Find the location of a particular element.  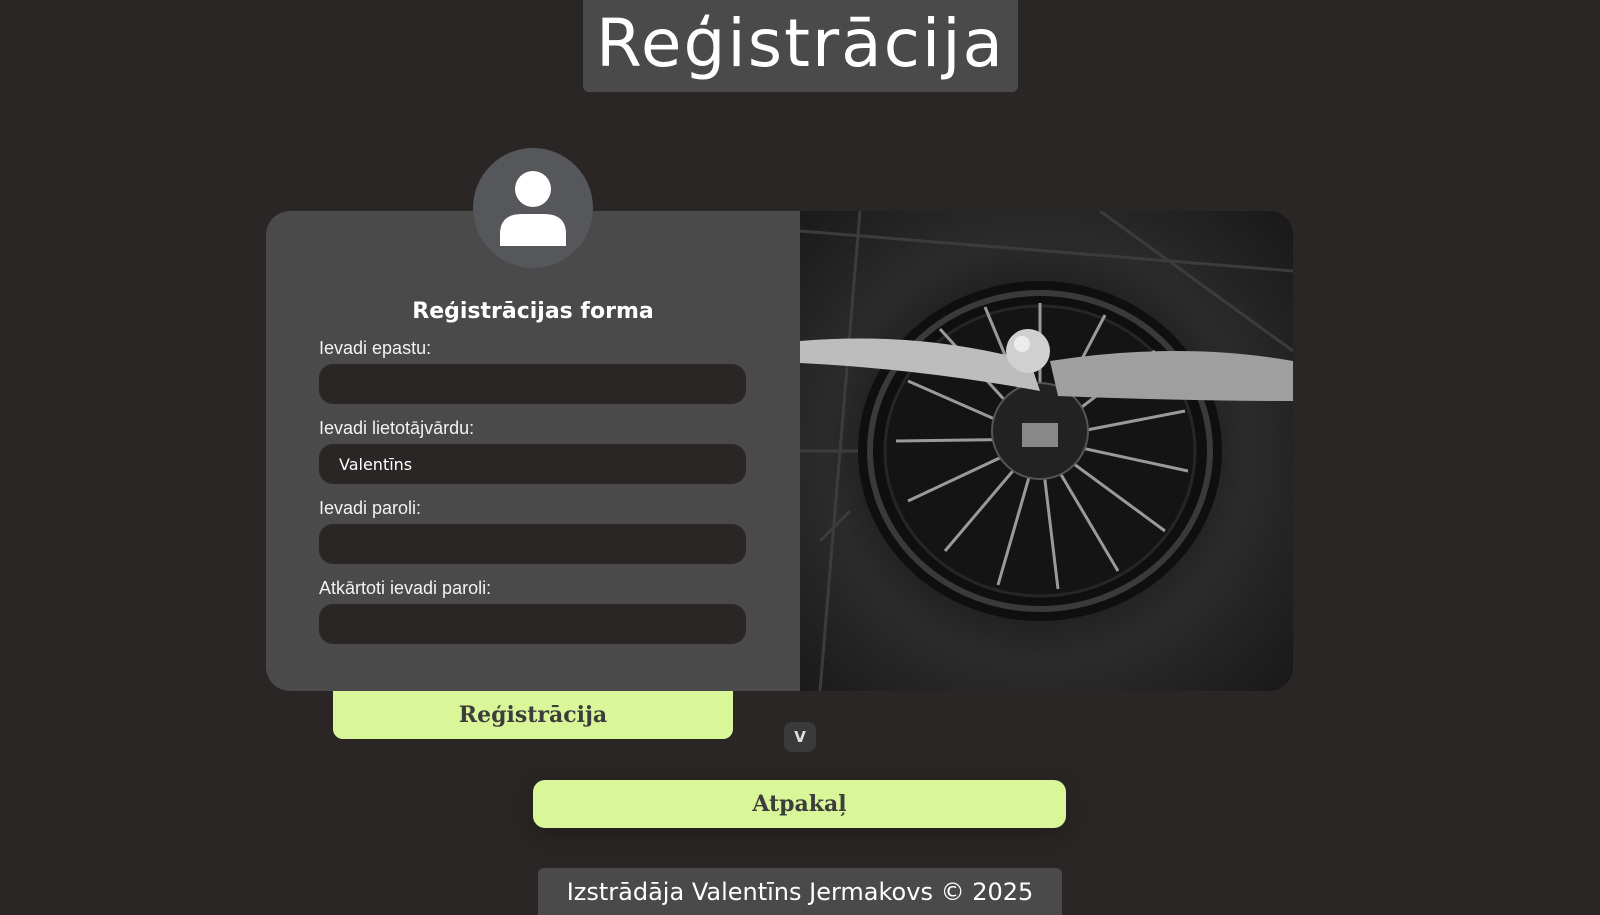

password-label: Ievadi paroli: is located at coordinates (370, 508).